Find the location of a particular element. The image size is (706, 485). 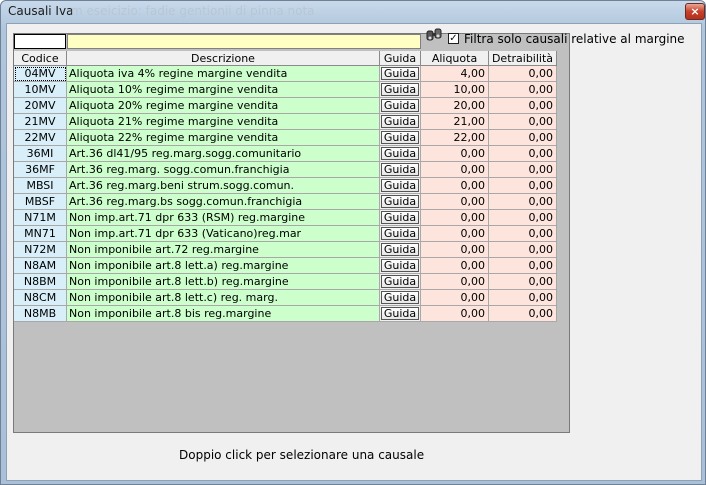

description-cell: Aliquota 22% regime margine vendita is located at coordinates (223, 138).